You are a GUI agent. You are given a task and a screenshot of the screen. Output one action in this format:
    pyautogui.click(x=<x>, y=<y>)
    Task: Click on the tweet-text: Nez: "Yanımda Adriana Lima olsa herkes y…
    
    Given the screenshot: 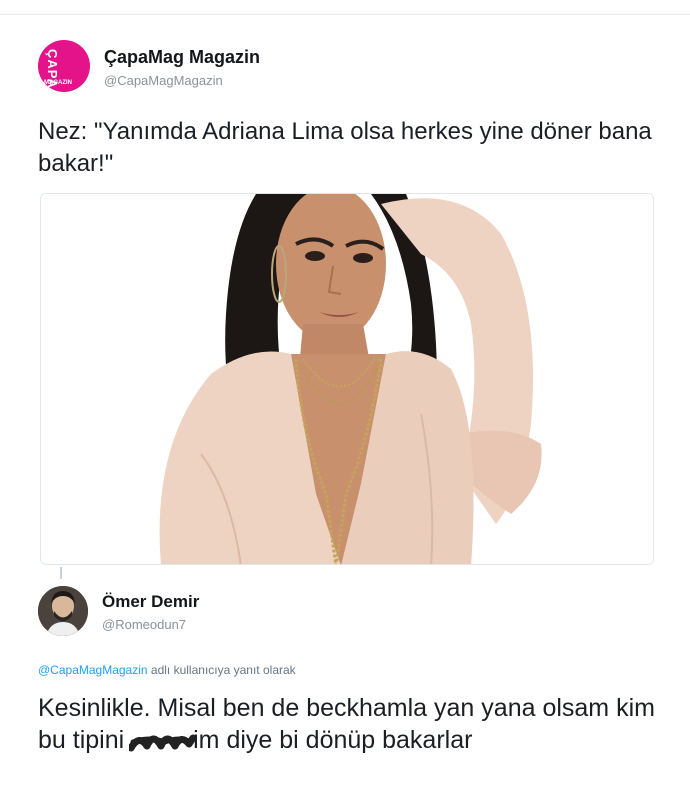 What is the action you would take?
    pyautogui.click(x=345, y=147)
    